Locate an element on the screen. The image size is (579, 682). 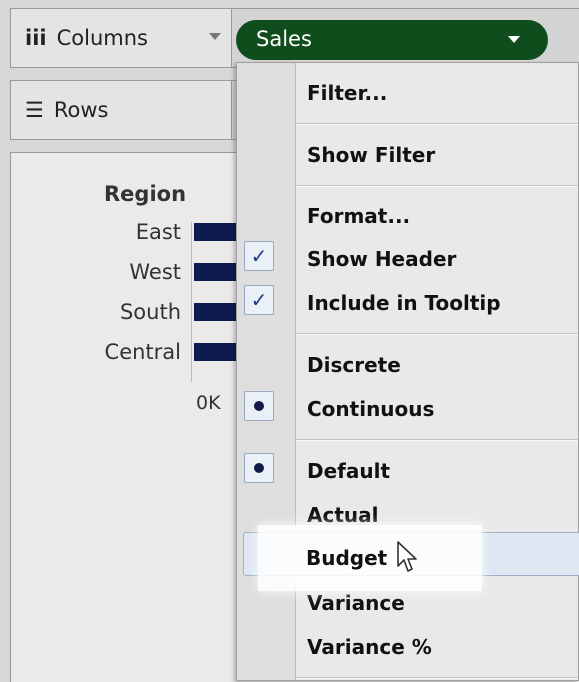
chevron-down-icon is located at coordinates (215, 36).